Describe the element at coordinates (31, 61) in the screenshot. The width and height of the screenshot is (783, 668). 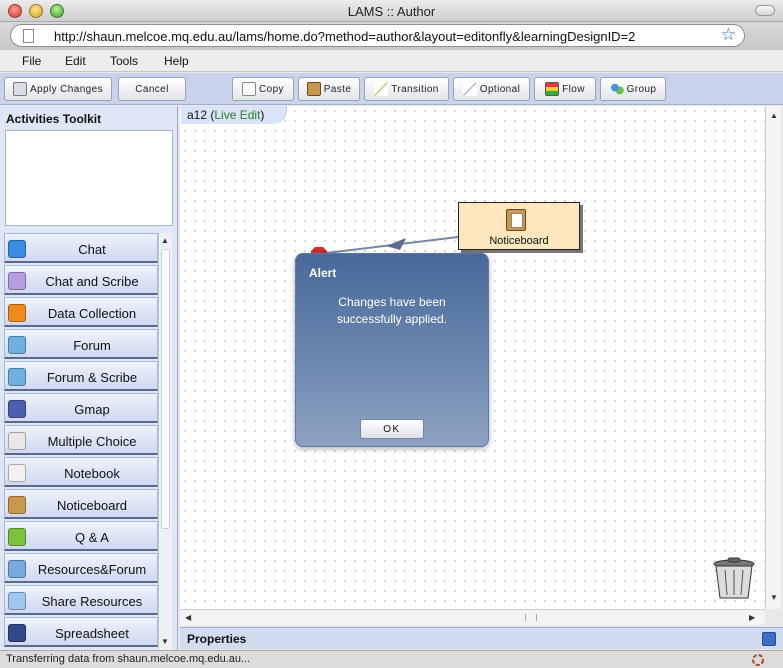
I see `menu-file: File` at that location.